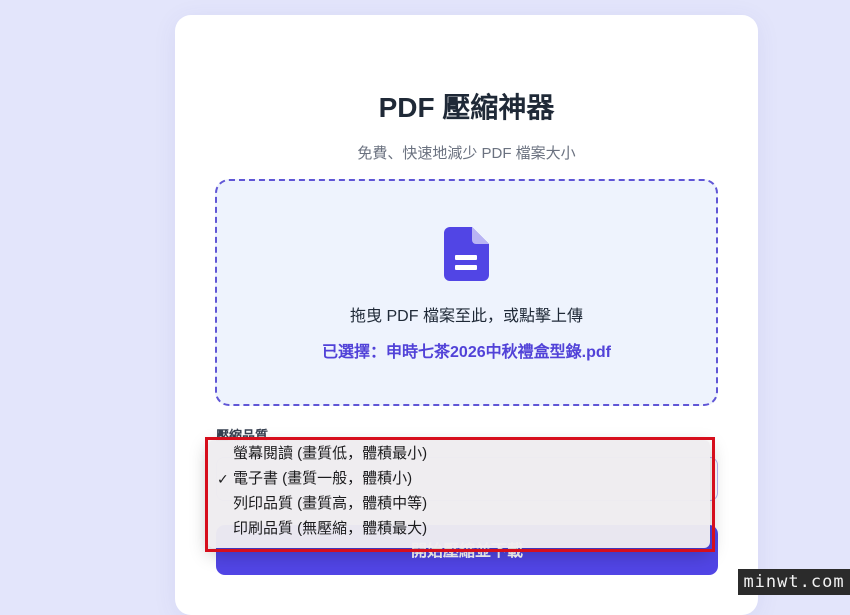  I want to click on option-label: 印刷品質 (無壓縮，體積最大), so click(330, 528).